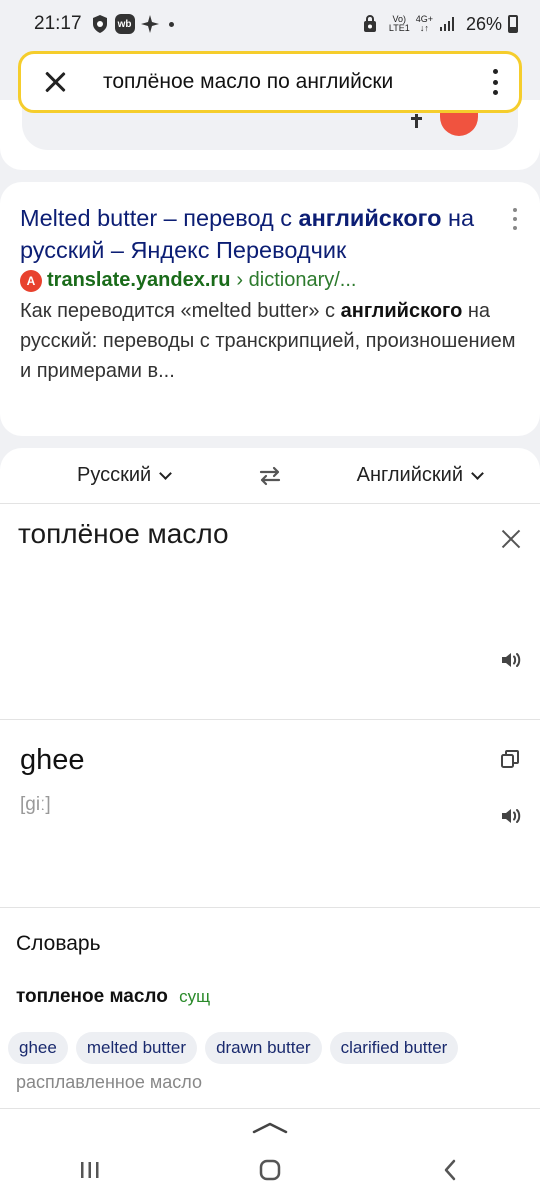 The height and width of the screenshot is (1200, 540). What do you see at coordinates (409, 475) in the screenshot?
I see `target-language-label: Английский` at bounding box center [409, 475].